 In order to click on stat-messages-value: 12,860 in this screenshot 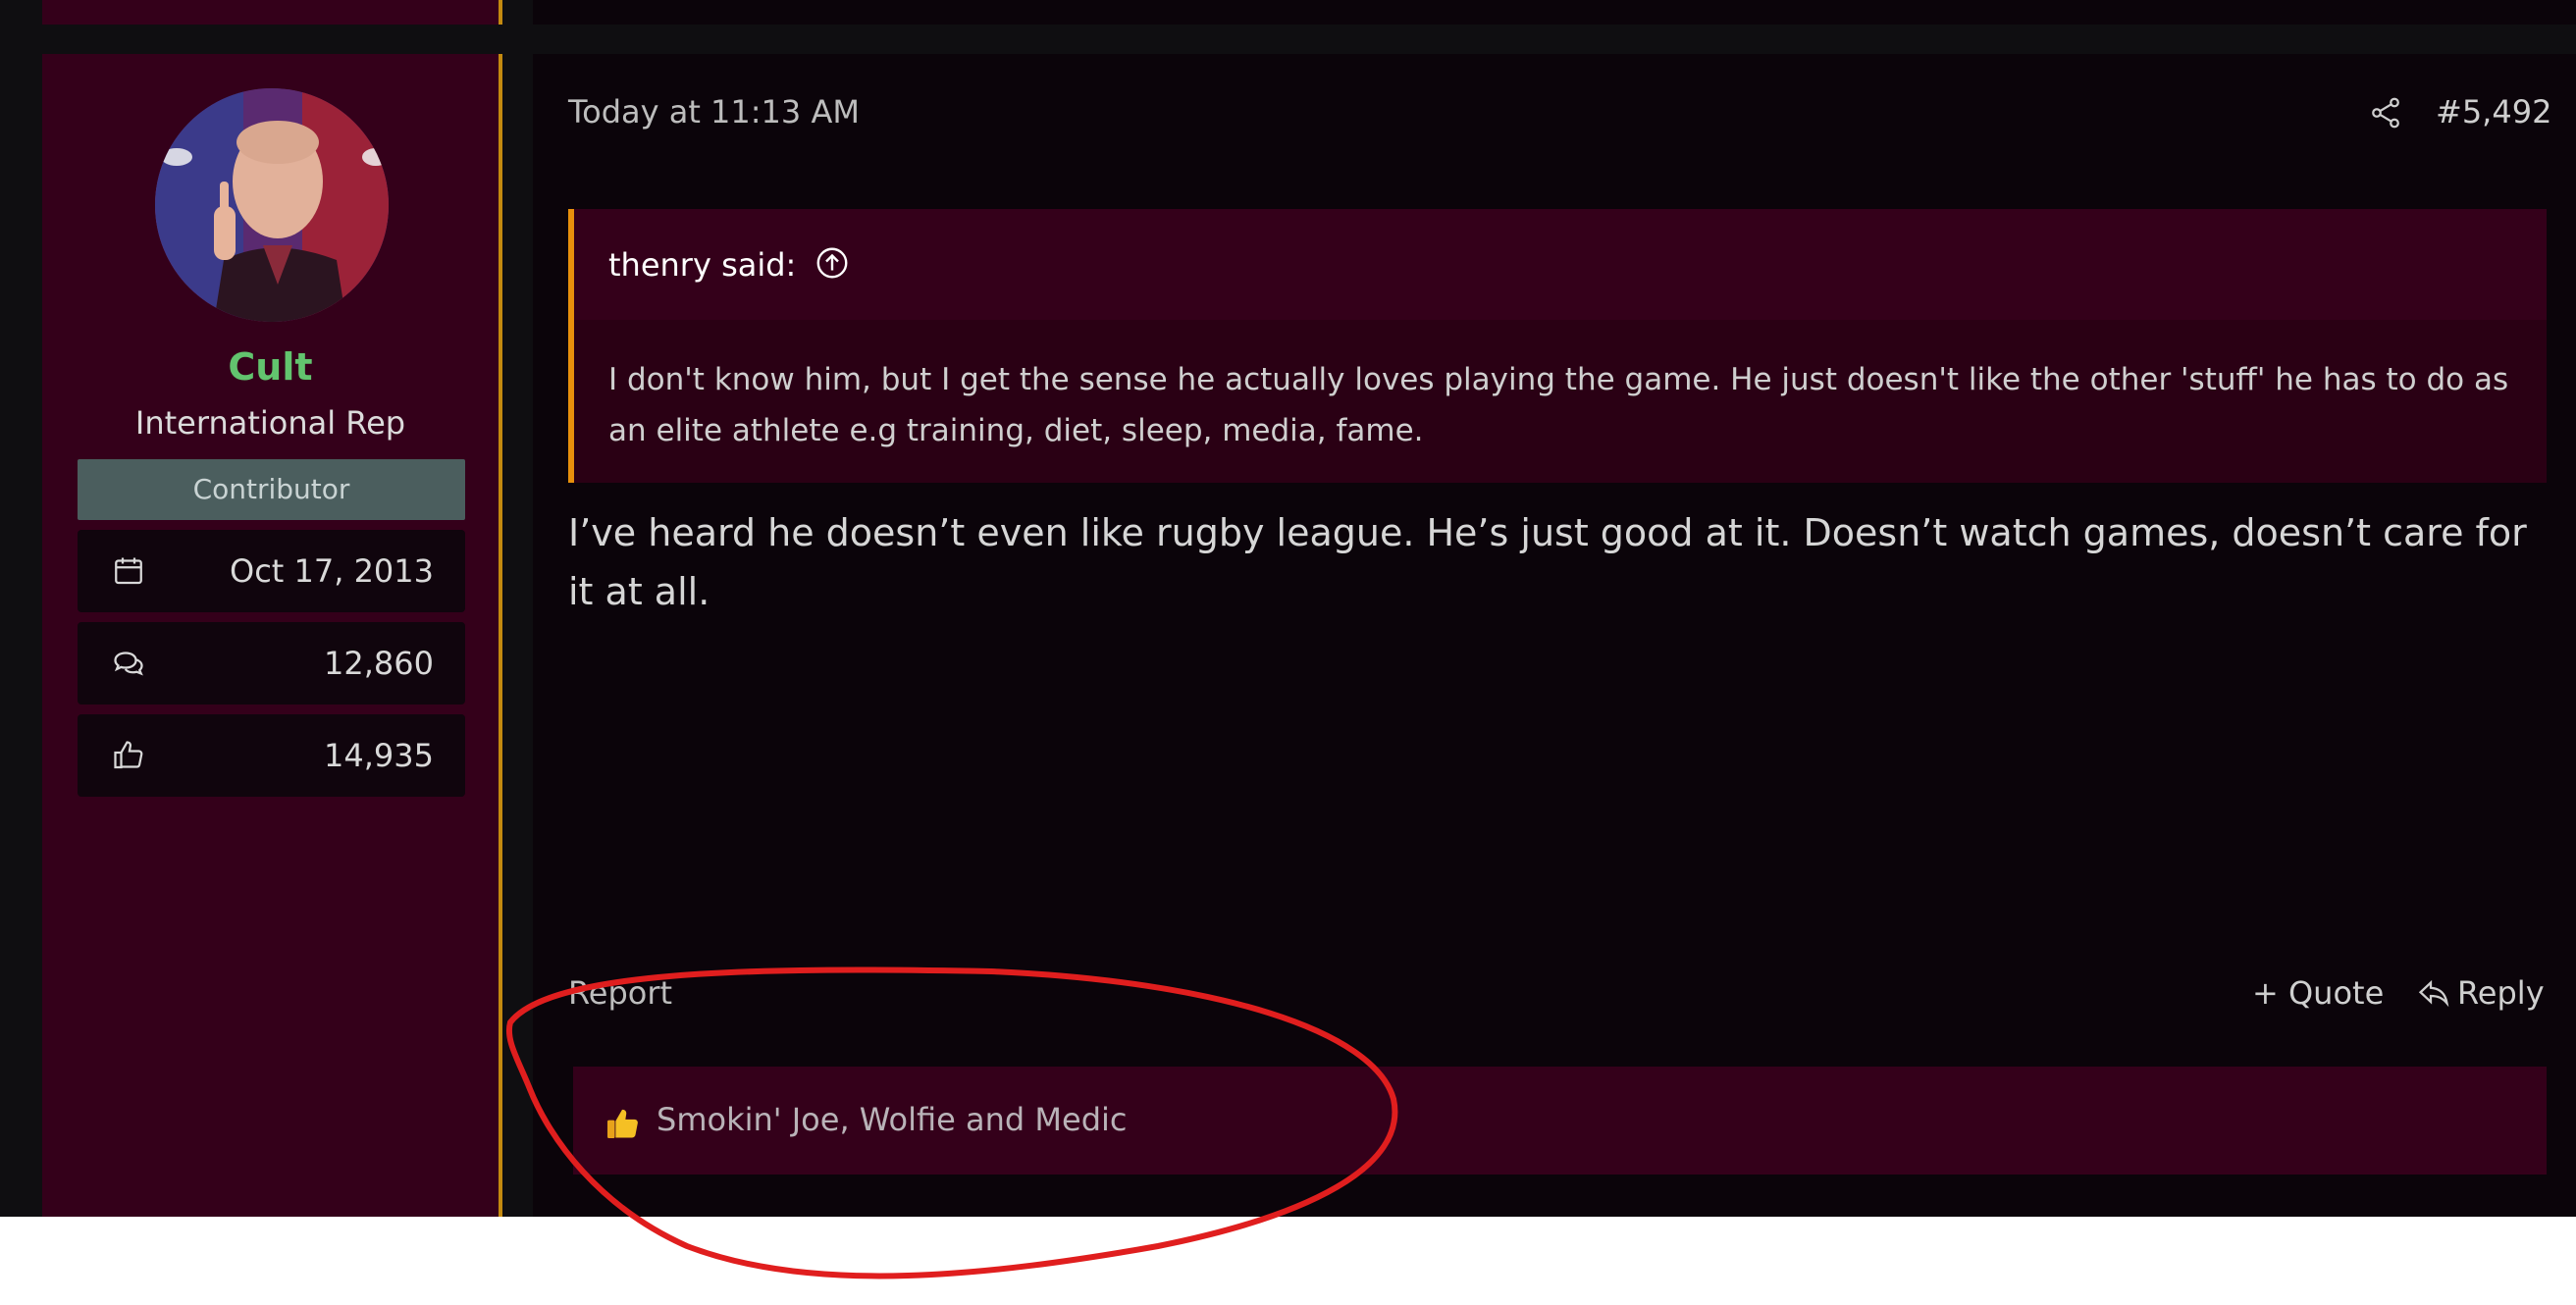, I will do `click(379, 663)`.